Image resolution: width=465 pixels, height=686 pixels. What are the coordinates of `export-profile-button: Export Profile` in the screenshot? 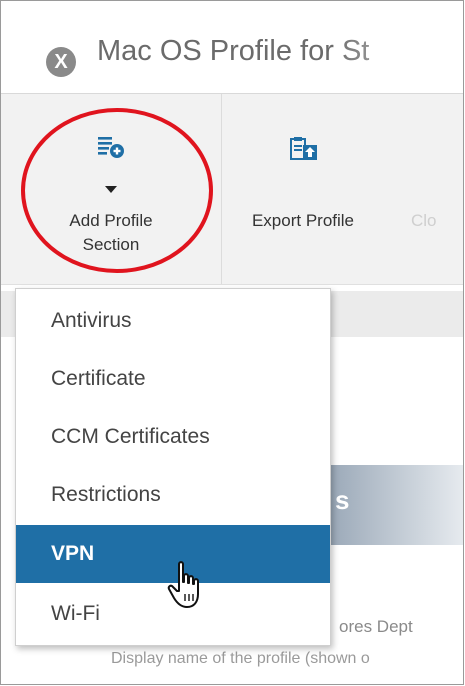 It's located at (303, 189).